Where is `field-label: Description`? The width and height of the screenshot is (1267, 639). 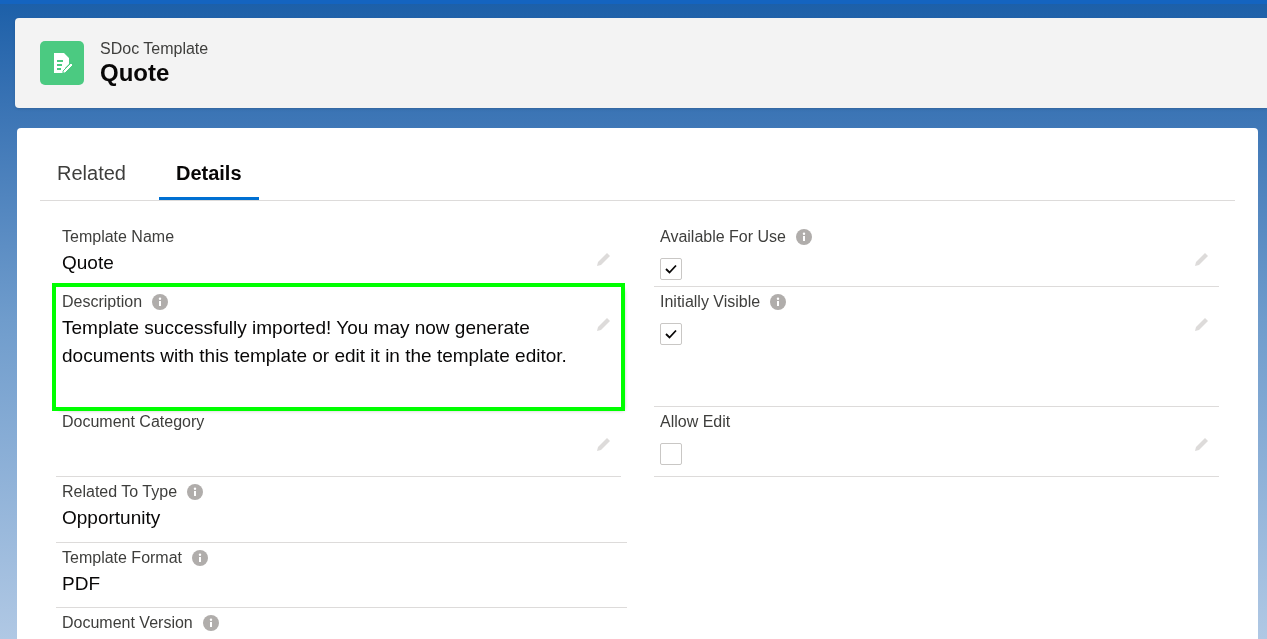
field-label: Description is located at coordinates (102, 302).